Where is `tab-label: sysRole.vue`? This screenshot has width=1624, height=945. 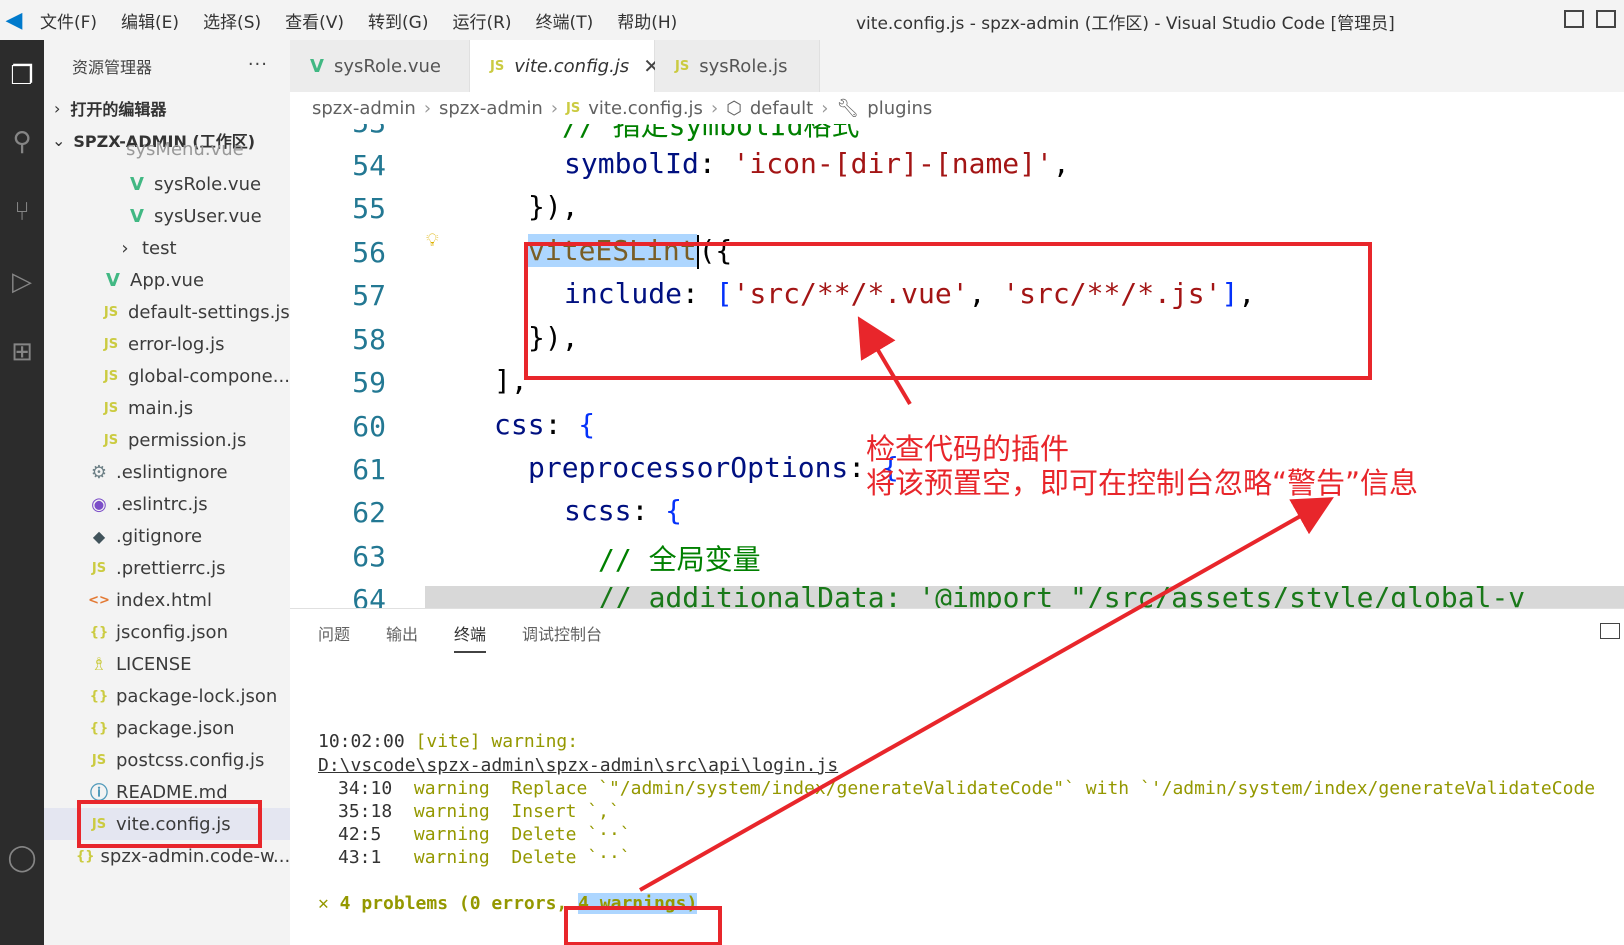
tab-label: sysRole.vue is located at coordinates (387, 66).